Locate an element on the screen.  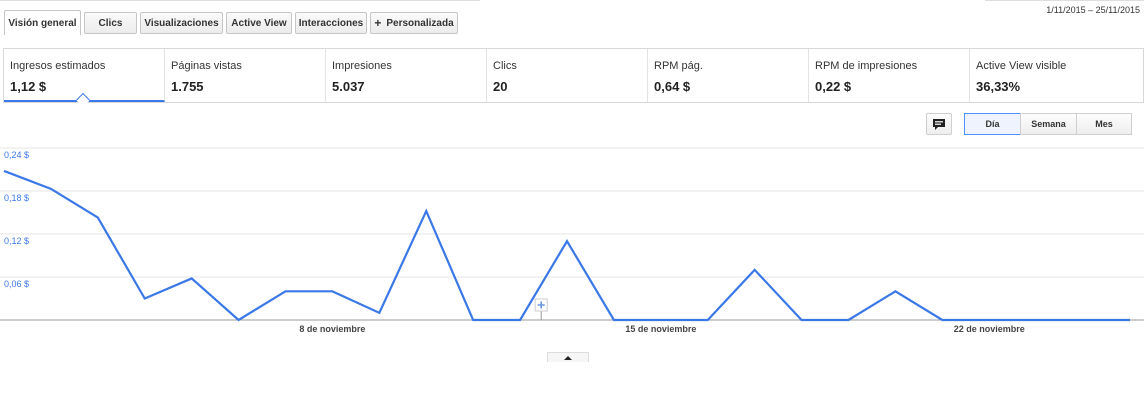
metric-value: 36,33% is located at coordinates (998, 86).